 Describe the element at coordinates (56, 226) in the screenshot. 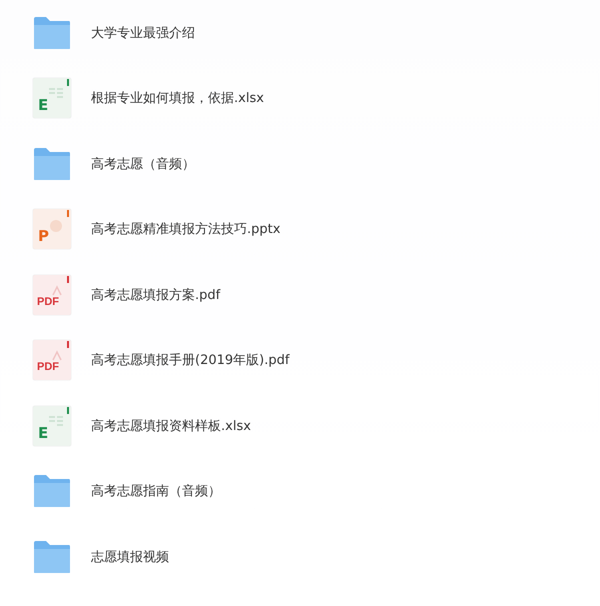

I see `circle-icon` at that location.